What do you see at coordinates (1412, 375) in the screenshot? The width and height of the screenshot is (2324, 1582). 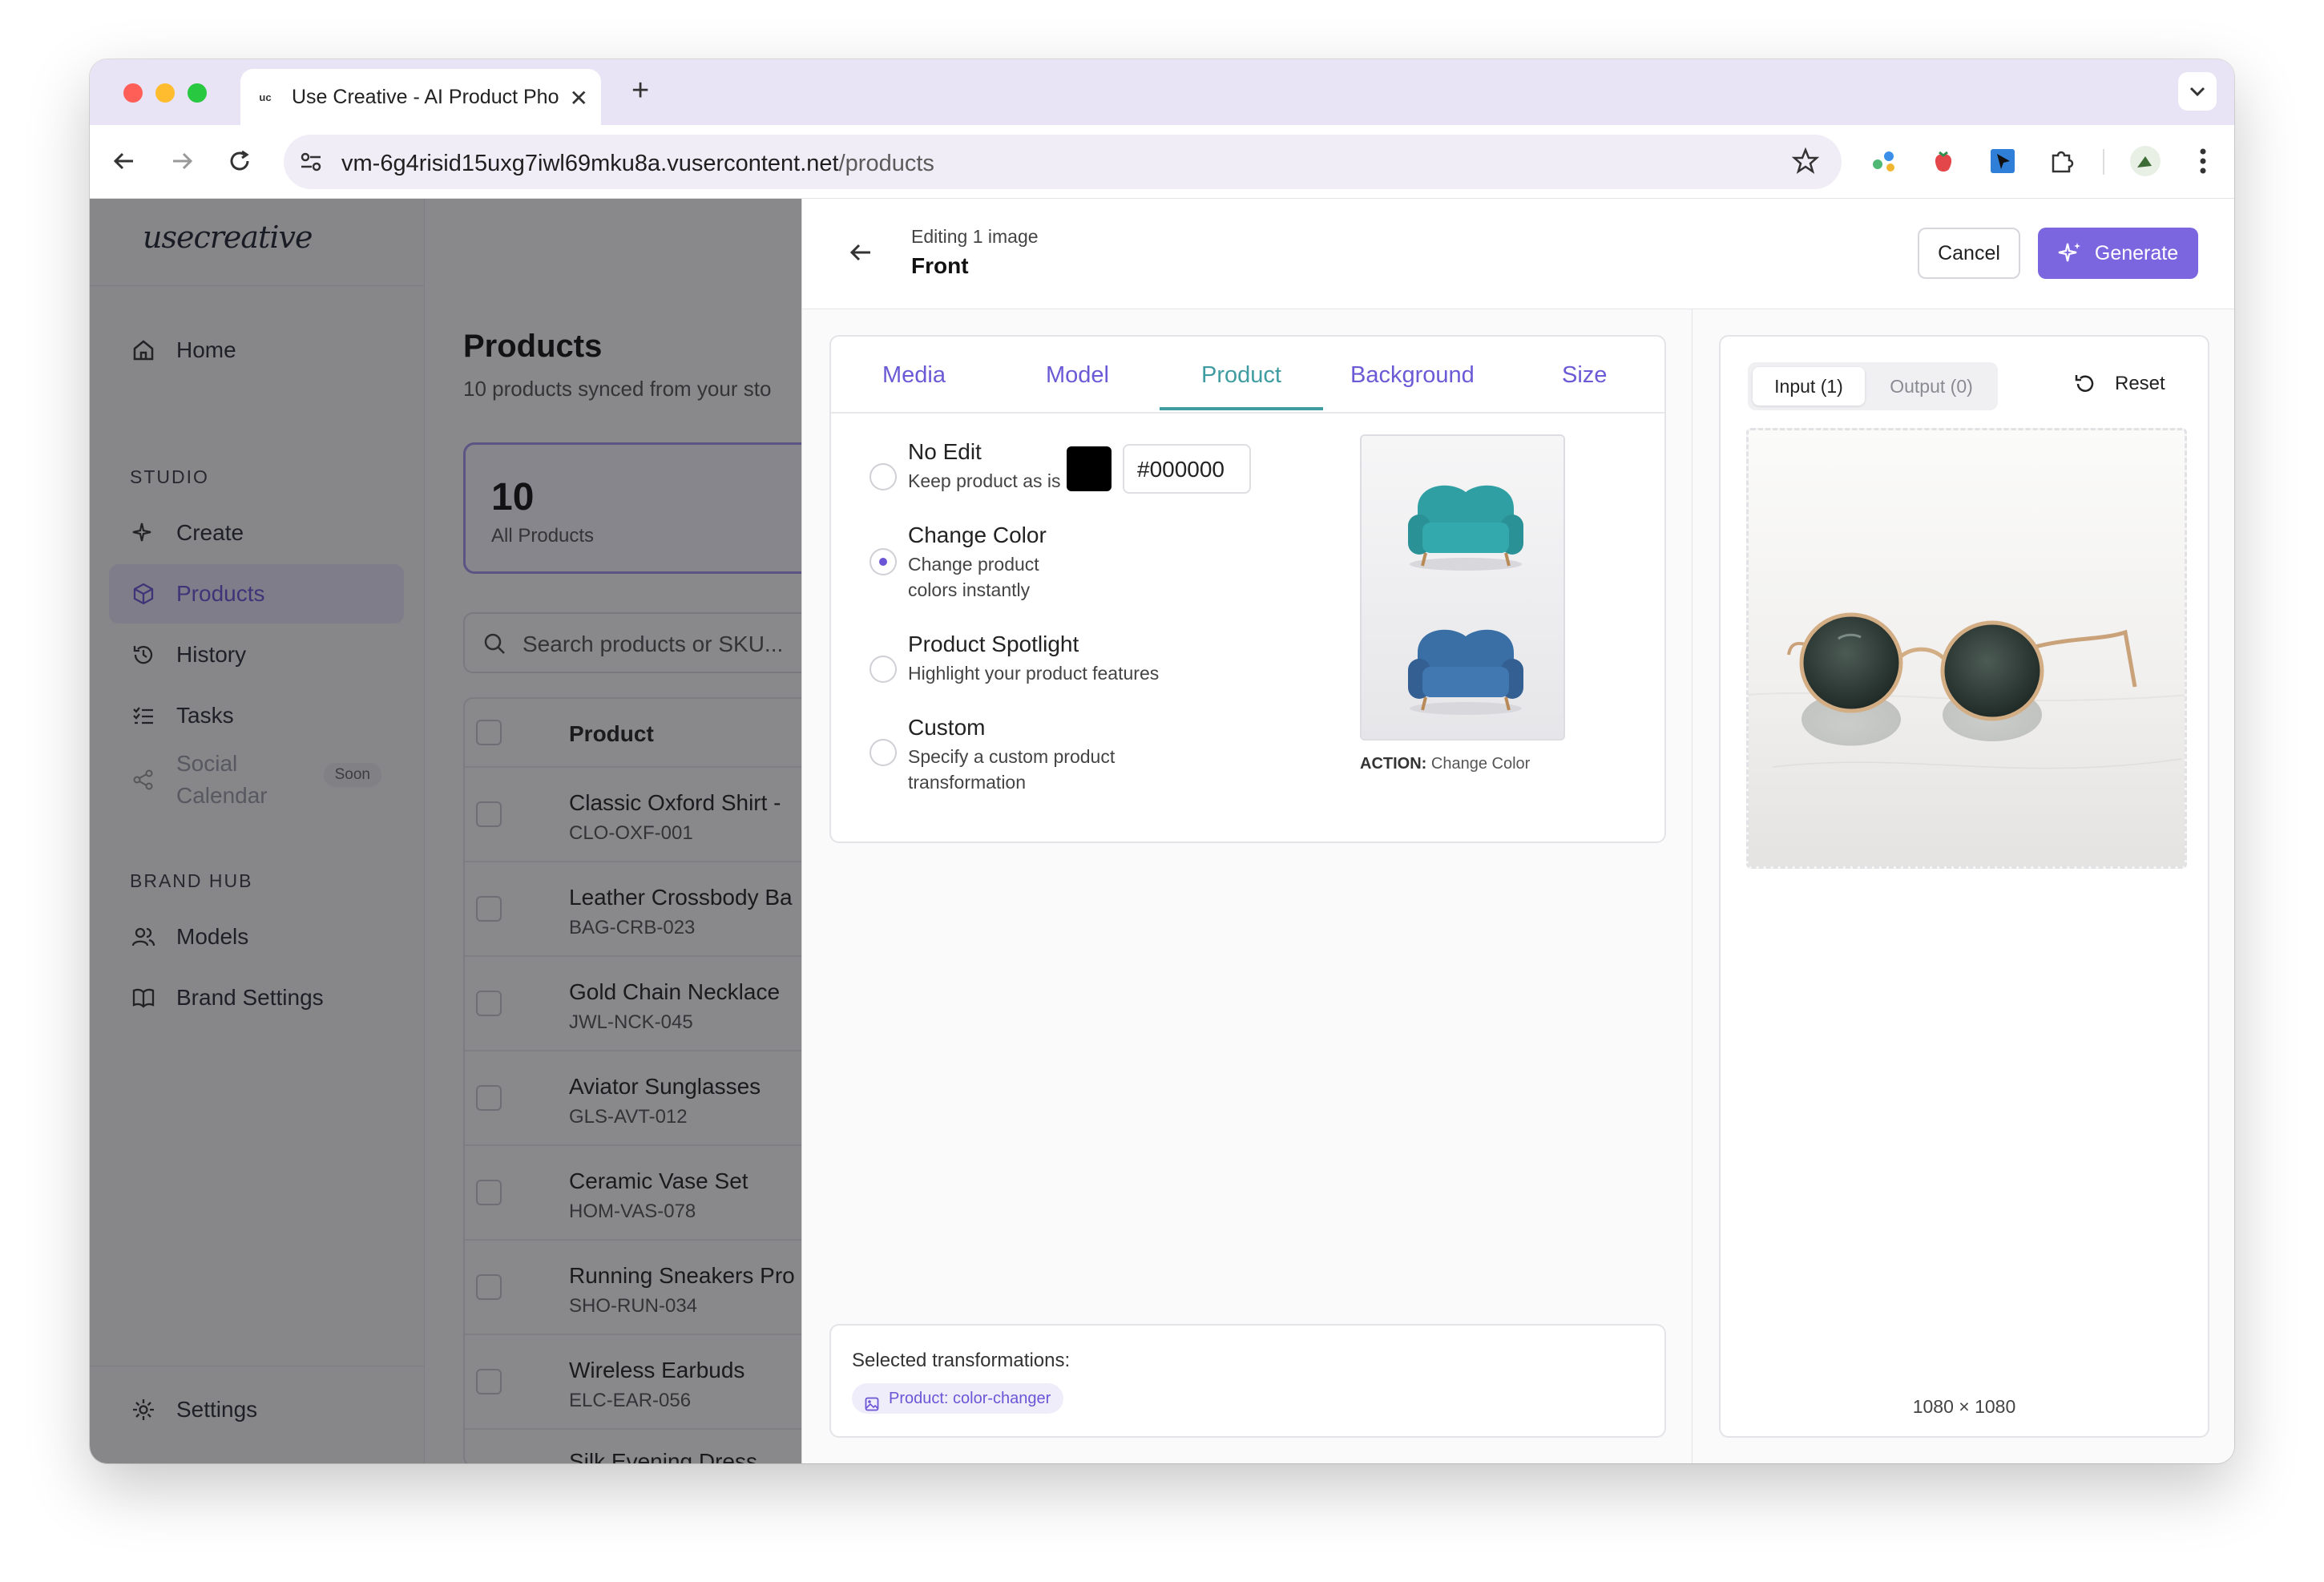 I see `tab-background: Background` at bounding box center [1412, 375].